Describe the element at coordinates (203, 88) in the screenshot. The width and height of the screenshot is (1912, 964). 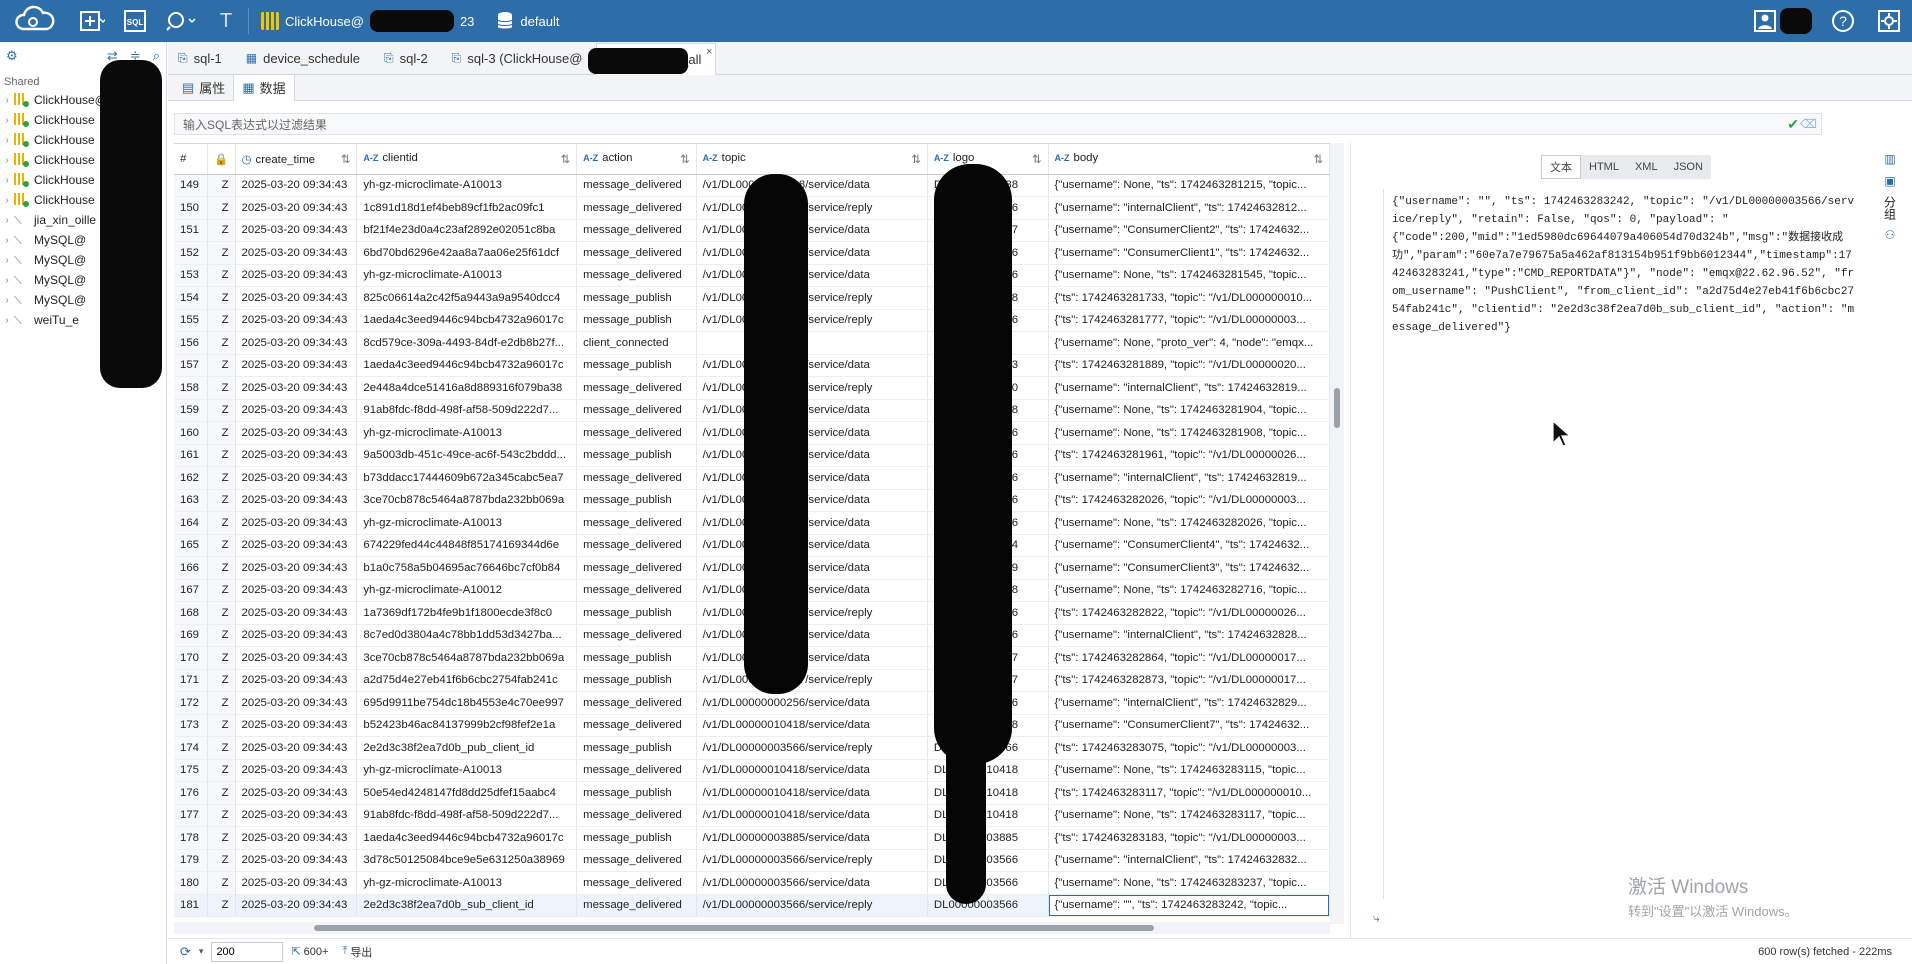
I see `tab-properties: ▤ 属性` at that location.